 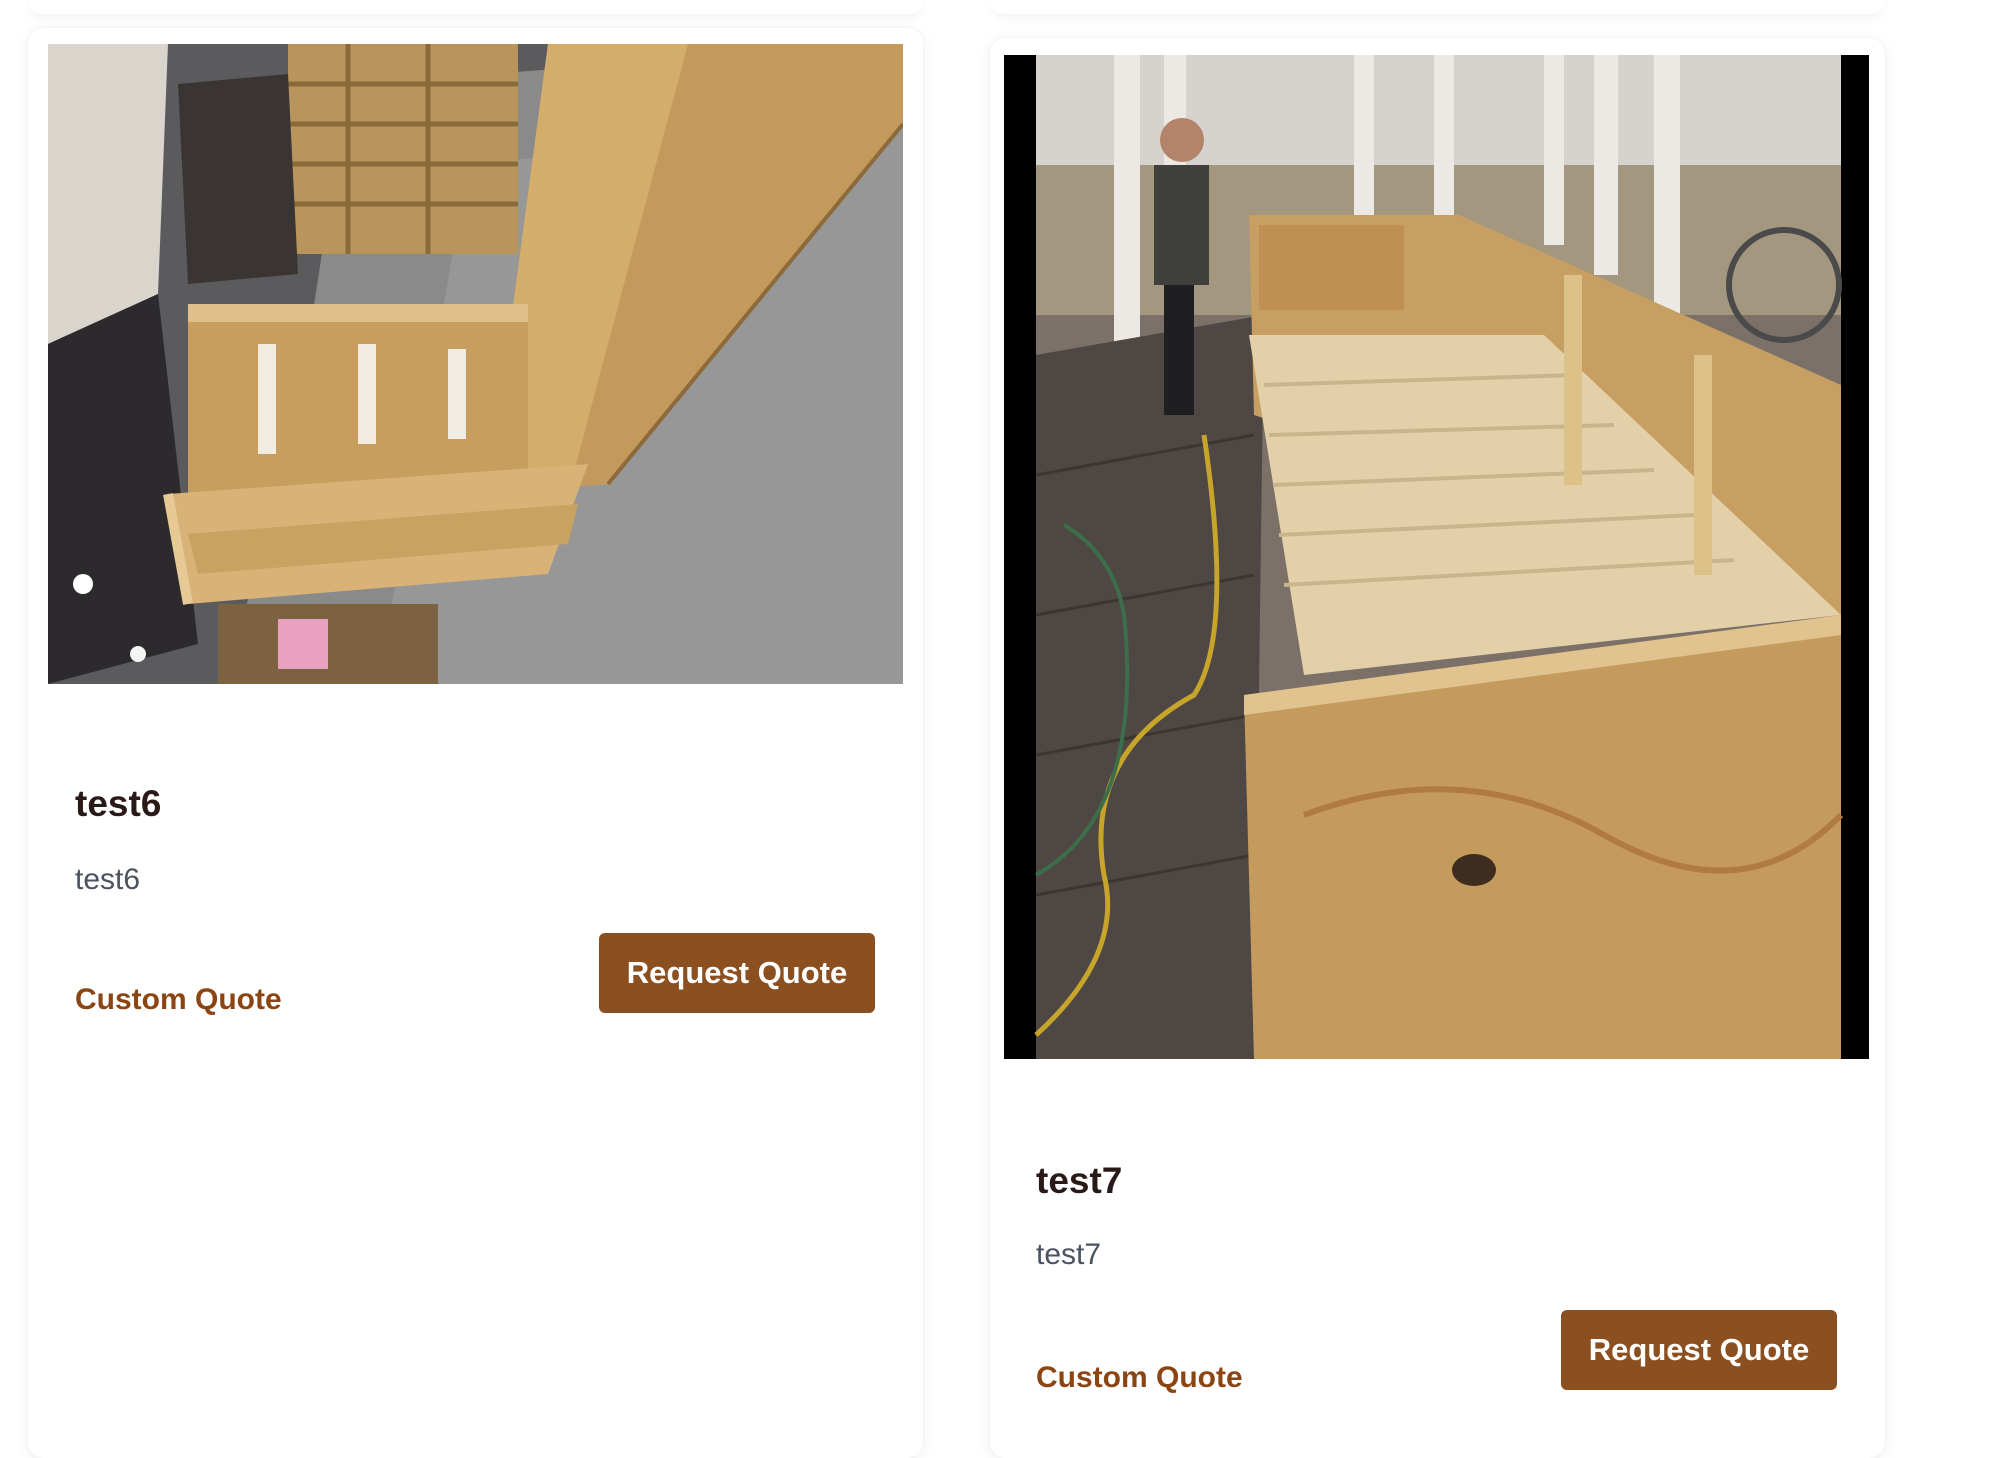 What do you see at coordinates (118, 803) in the screenshot?
I see `product-title: test6` at bounding box center [118, 803].